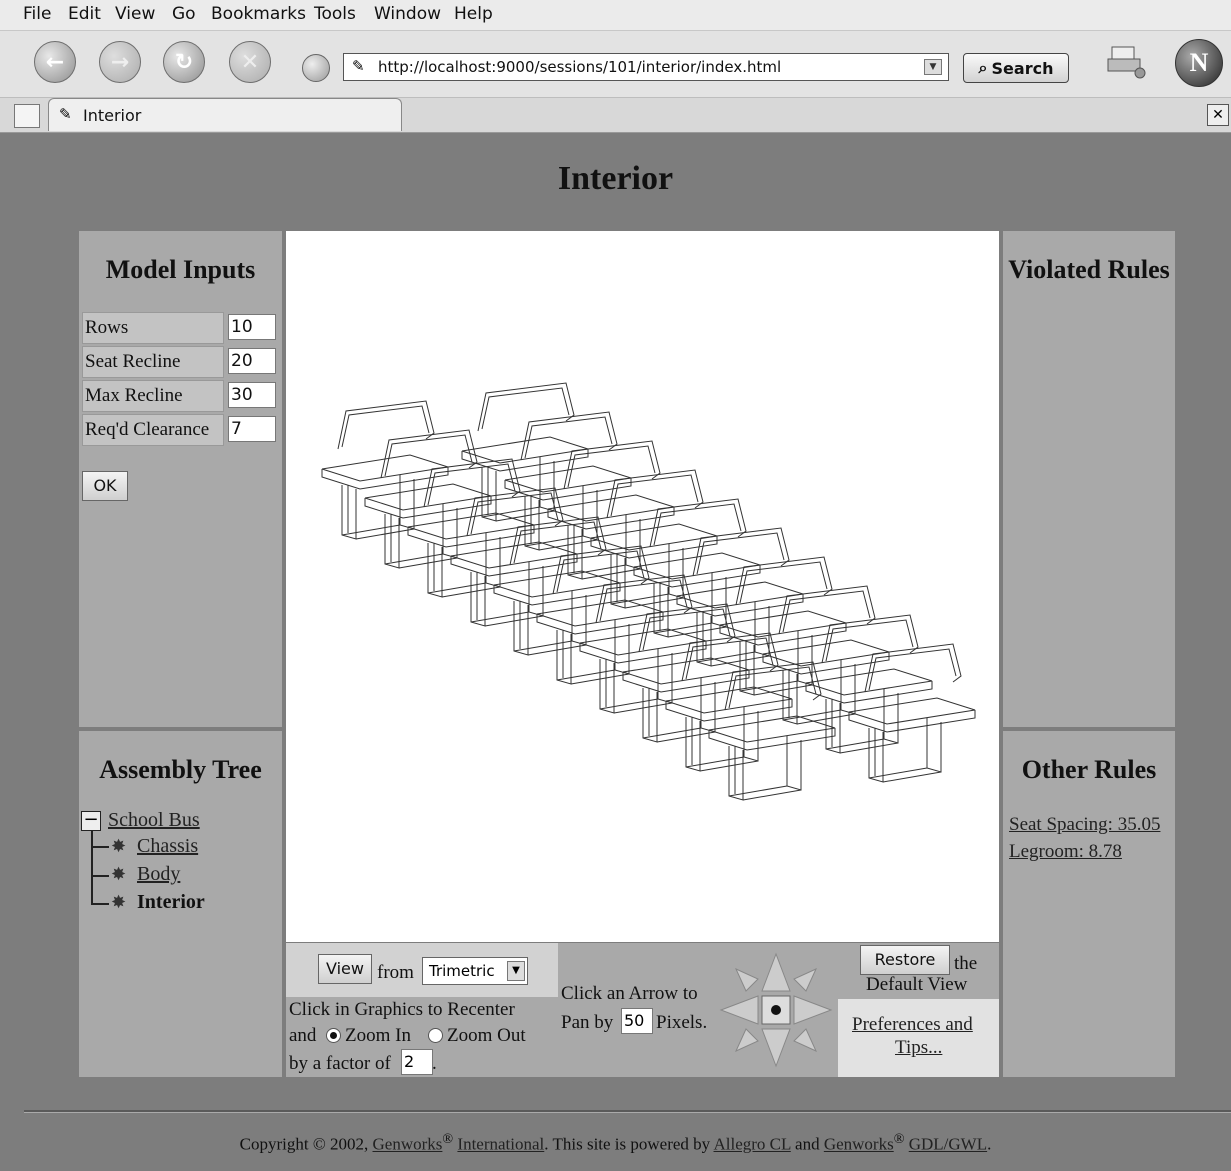 Image resolution: width=1231 pixels, height=1171 pixels. What do you see at coordinates (335, 14) in the screenshot?
I see `menu-tools: Tools` at bounding box center [335, 14].